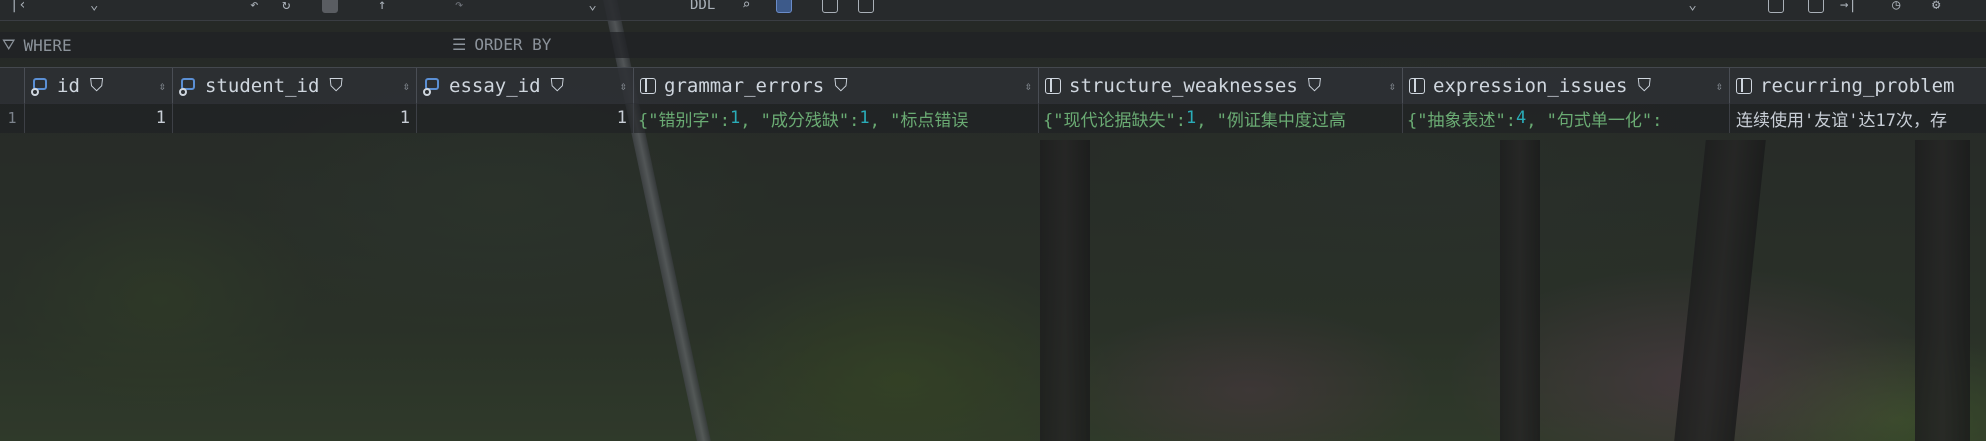  What do you see at coordinates (1688, 8) in the screenshot?
I see `export-format-dropdown: ⌄` at bounding box center [1688, 8].